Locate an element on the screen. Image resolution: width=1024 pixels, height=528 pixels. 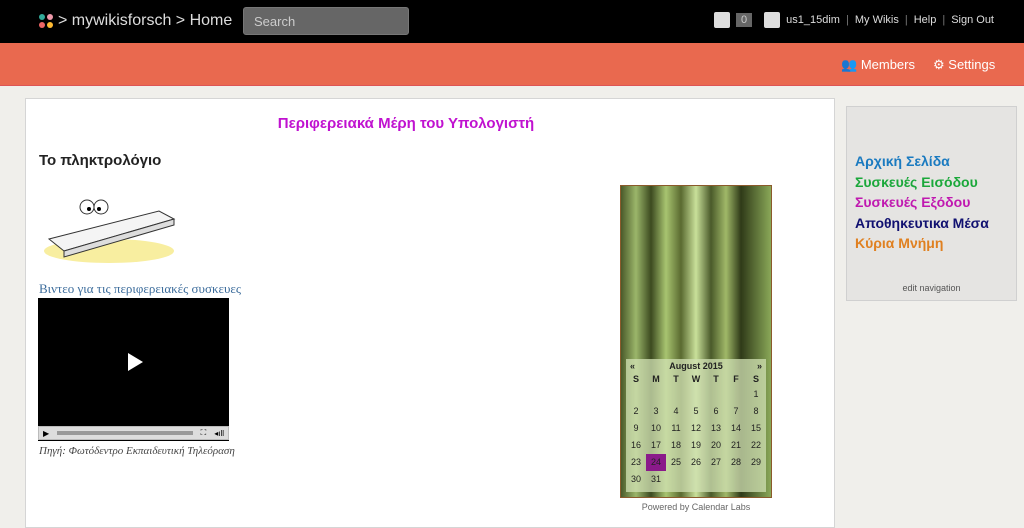
calendar-week: 23 24 25 26 27 28 29 is located at coordinates (696, 462).